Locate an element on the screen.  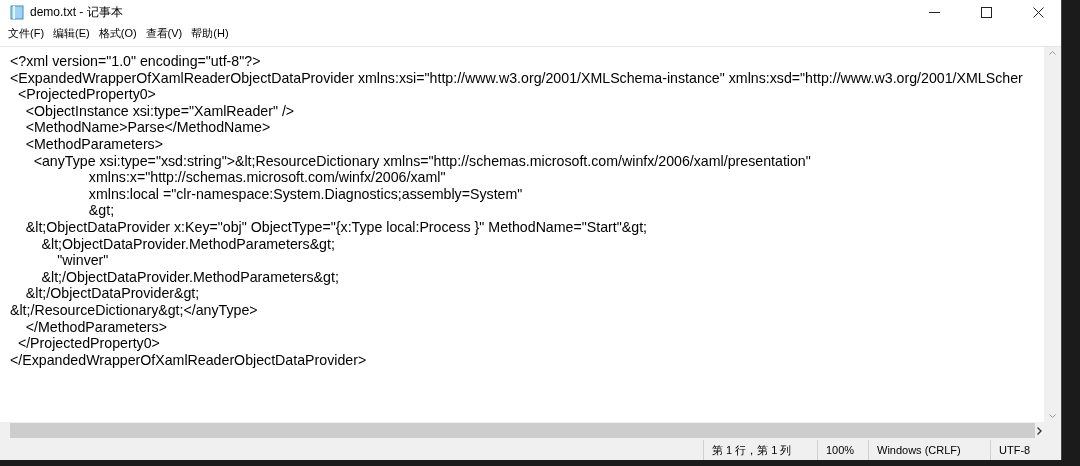
text-line: <anyType xsi:type="xsd:string">&lt;ResourceDictionary xmlns="http://schemas.microsoft.com/winfx/2006/xaml/presentation" is located at coordinates (421, 161).